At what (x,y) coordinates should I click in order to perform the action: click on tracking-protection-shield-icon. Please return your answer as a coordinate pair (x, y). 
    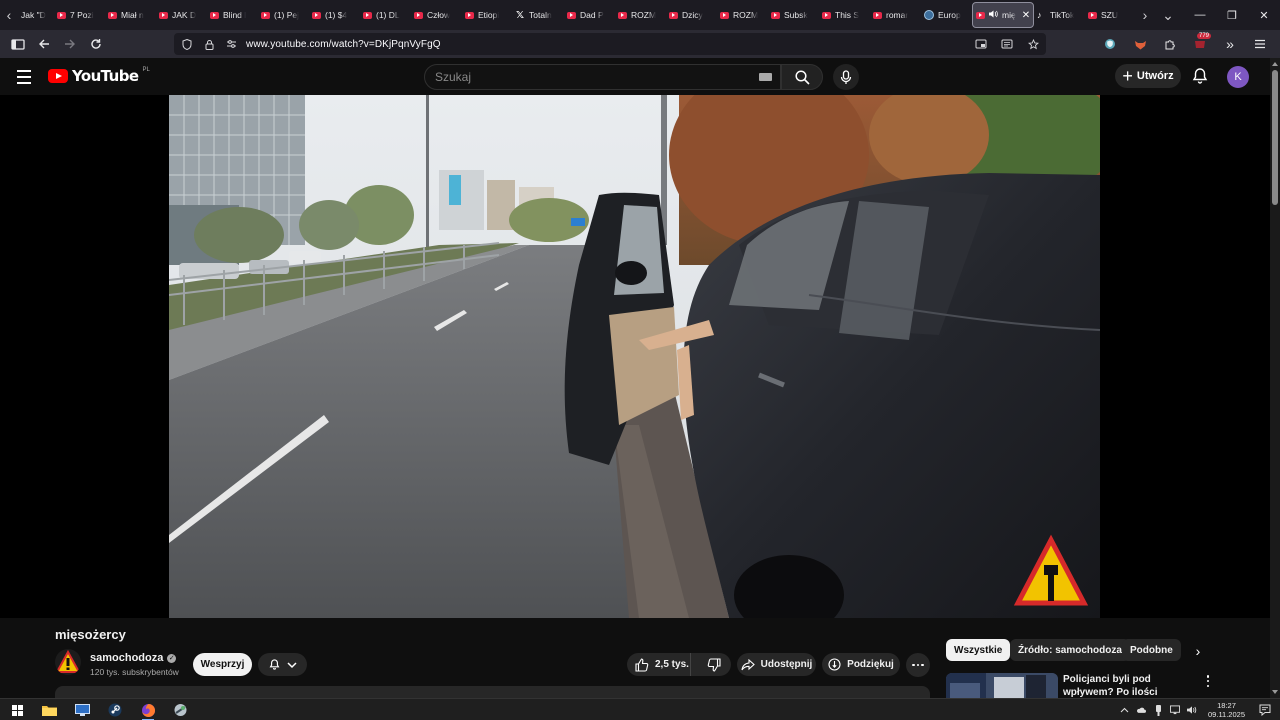
    Looking at the image, I should click on (187, 44).